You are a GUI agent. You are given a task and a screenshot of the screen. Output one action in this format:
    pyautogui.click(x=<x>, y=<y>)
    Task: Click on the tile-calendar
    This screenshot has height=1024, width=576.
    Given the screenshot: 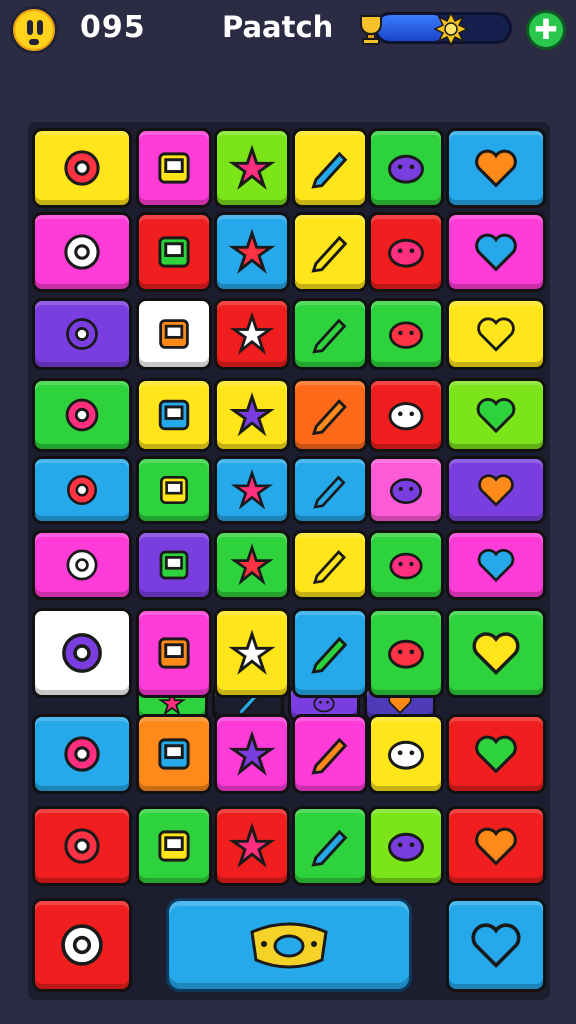 What is the action you would take?
    pyautogui.click(x=174, y=168)
    